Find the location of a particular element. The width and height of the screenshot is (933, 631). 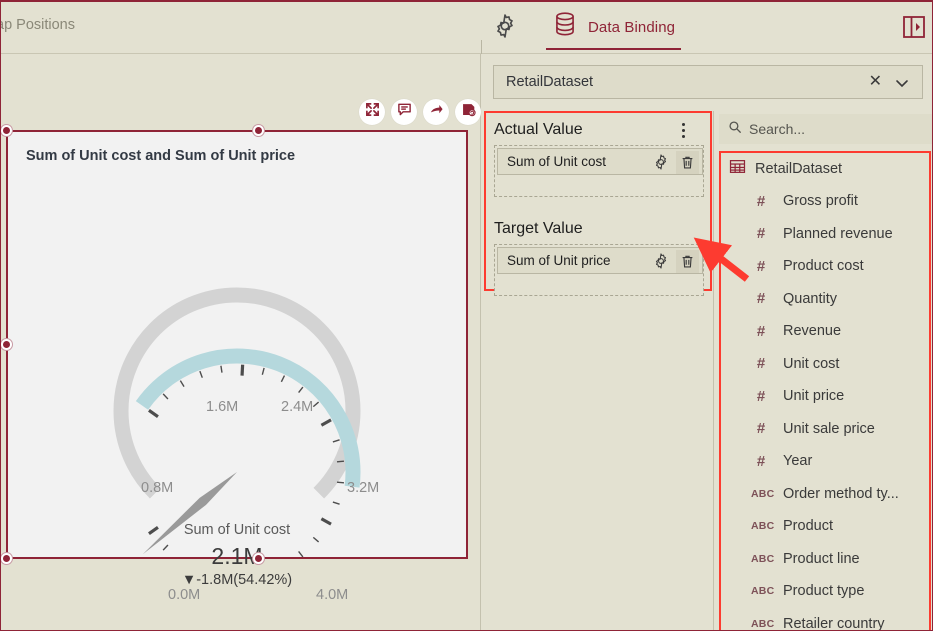

resize-handle-top-left is located at coordinates (6, 130).